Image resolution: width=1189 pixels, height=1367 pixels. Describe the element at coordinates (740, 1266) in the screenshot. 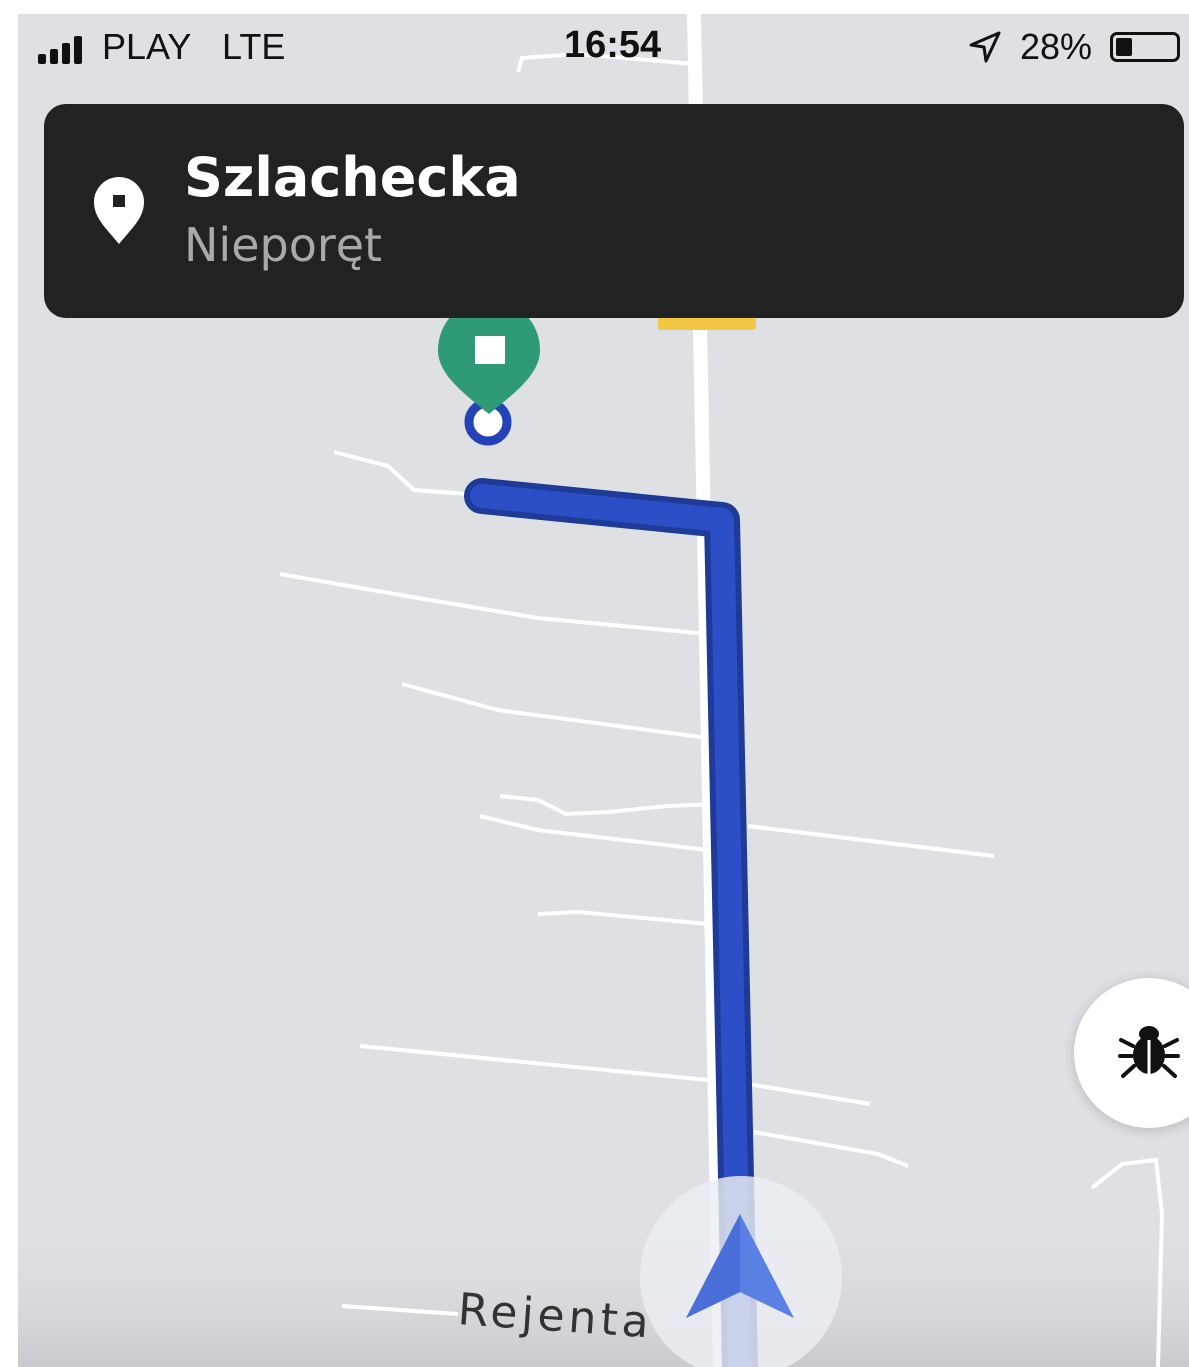

I see `navigation-arrow-icon` at that location.